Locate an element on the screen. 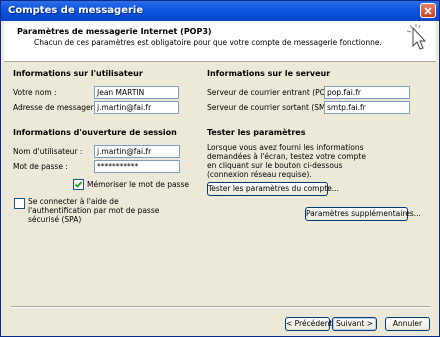 Image resolution: width=440 pixels, height=337 pixels. next-button: Suivant > is located at coordinates (354, 324).